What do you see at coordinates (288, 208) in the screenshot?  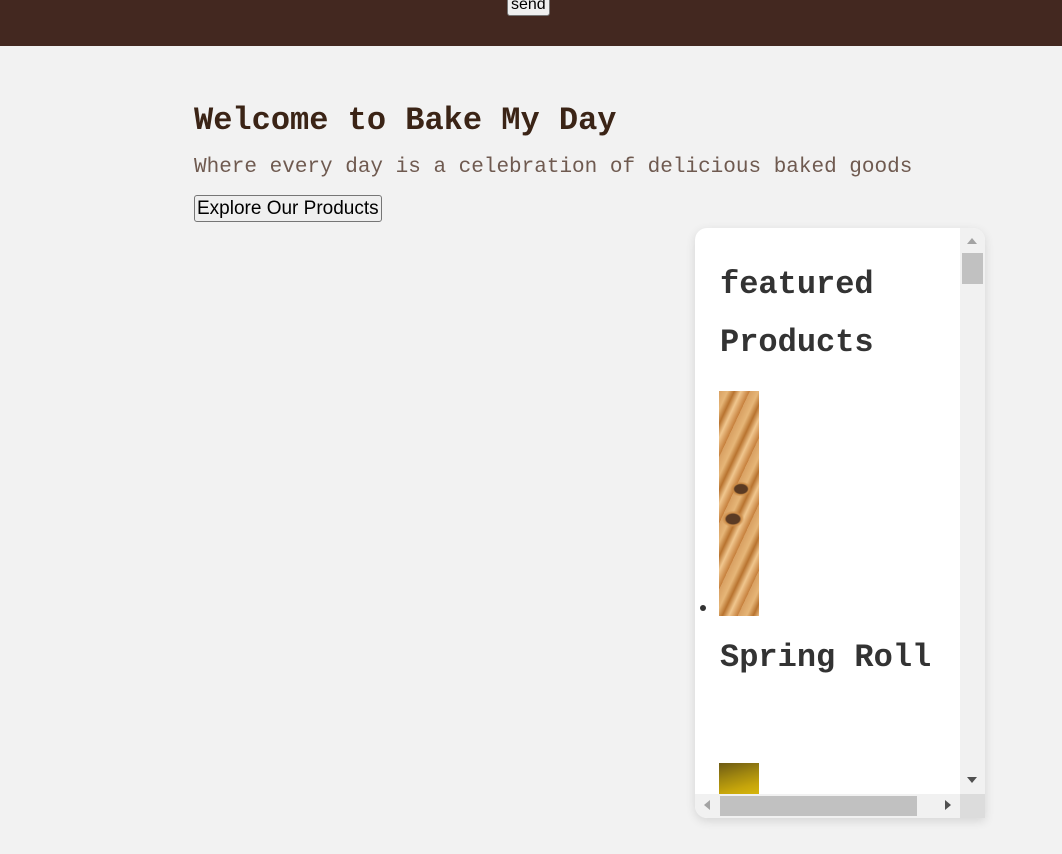 I see `explore-products-button: Explore Our Products` at bounding box center [288, 208].